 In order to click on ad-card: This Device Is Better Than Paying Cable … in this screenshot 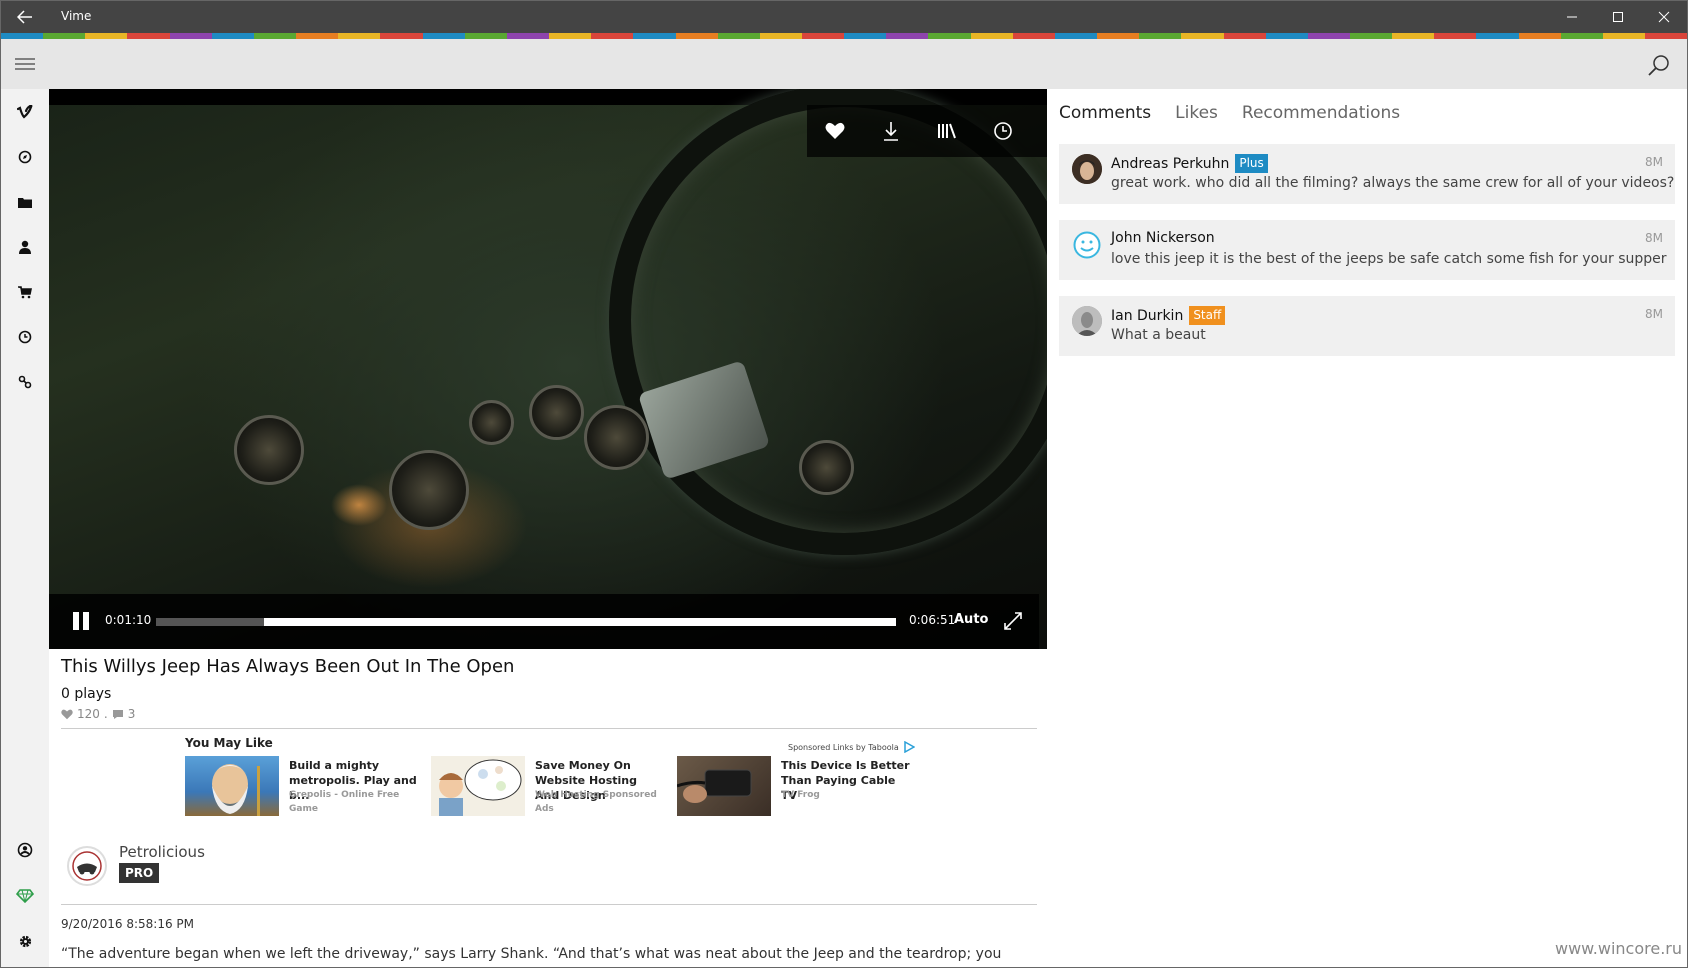, I will do `click(796, 786)`.